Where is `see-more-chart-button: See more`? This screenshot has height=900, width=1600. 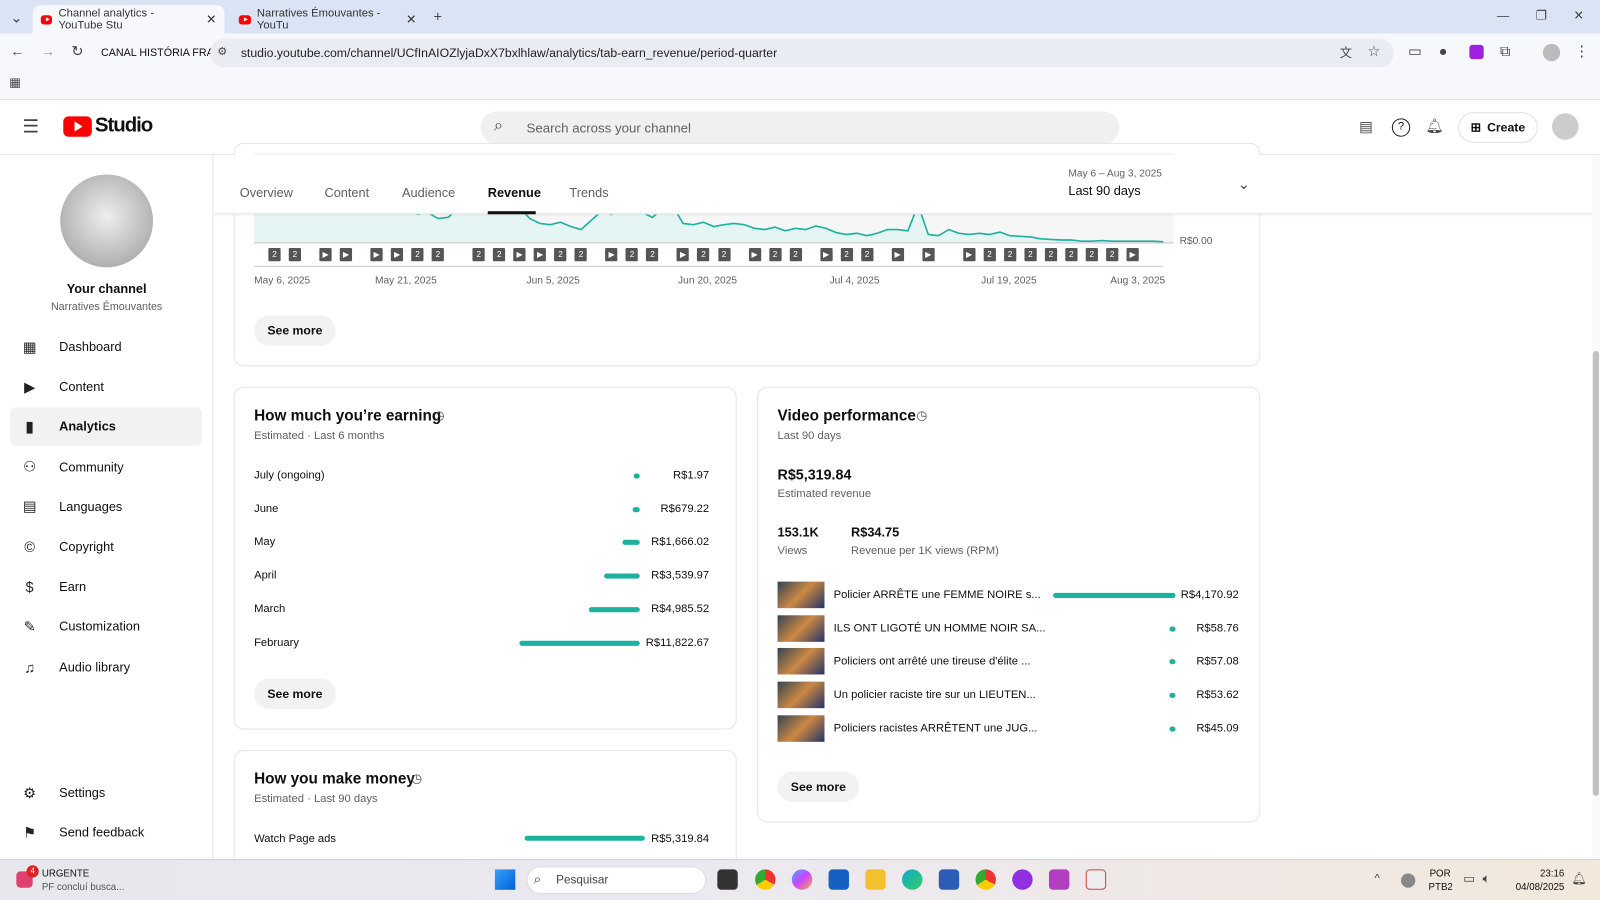
see-more-chart-button: See more is located at coordinates (295, 330).